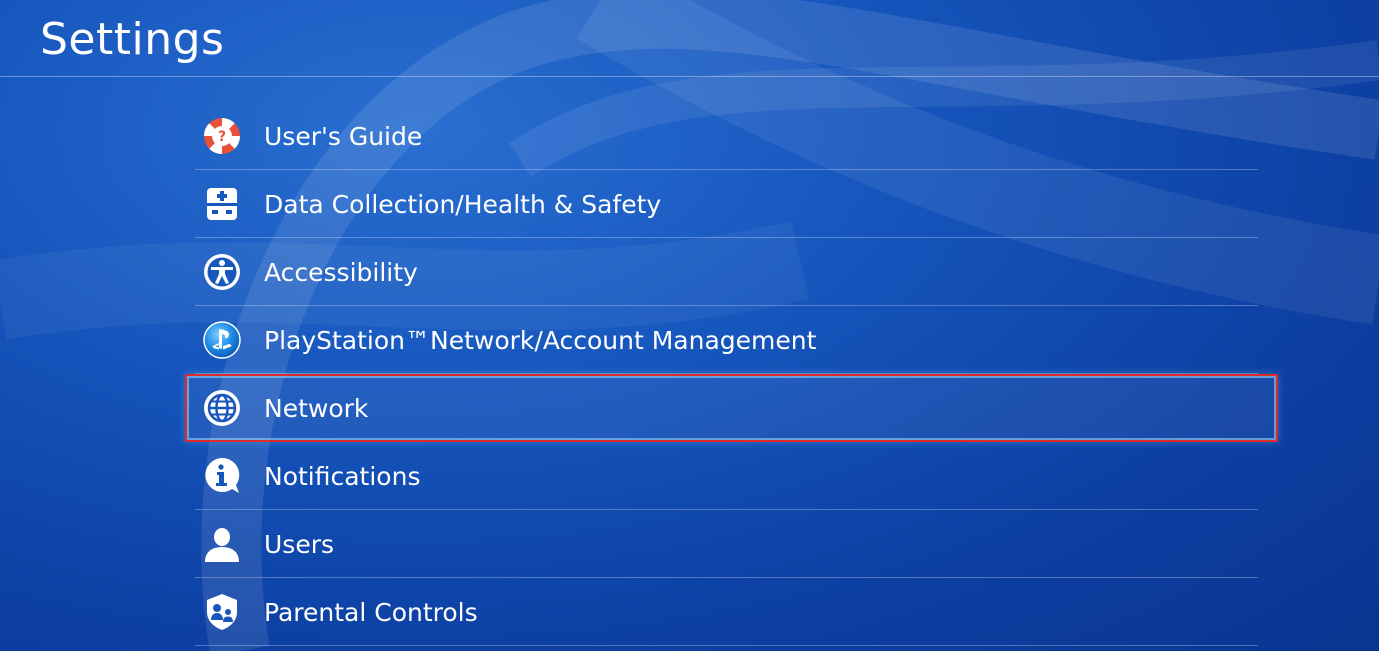 The width and height of the screenshot is (1379, 651). I want to click on menu-item-label: Accessibility, so click(341, 272).